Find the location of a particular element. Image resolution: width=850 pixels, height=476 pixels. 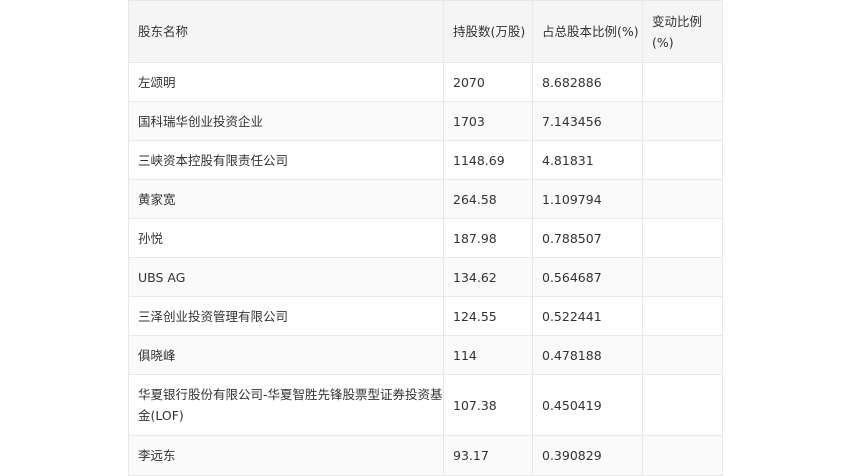

cell-name: 李远东 is located at coordinates (286, 455).